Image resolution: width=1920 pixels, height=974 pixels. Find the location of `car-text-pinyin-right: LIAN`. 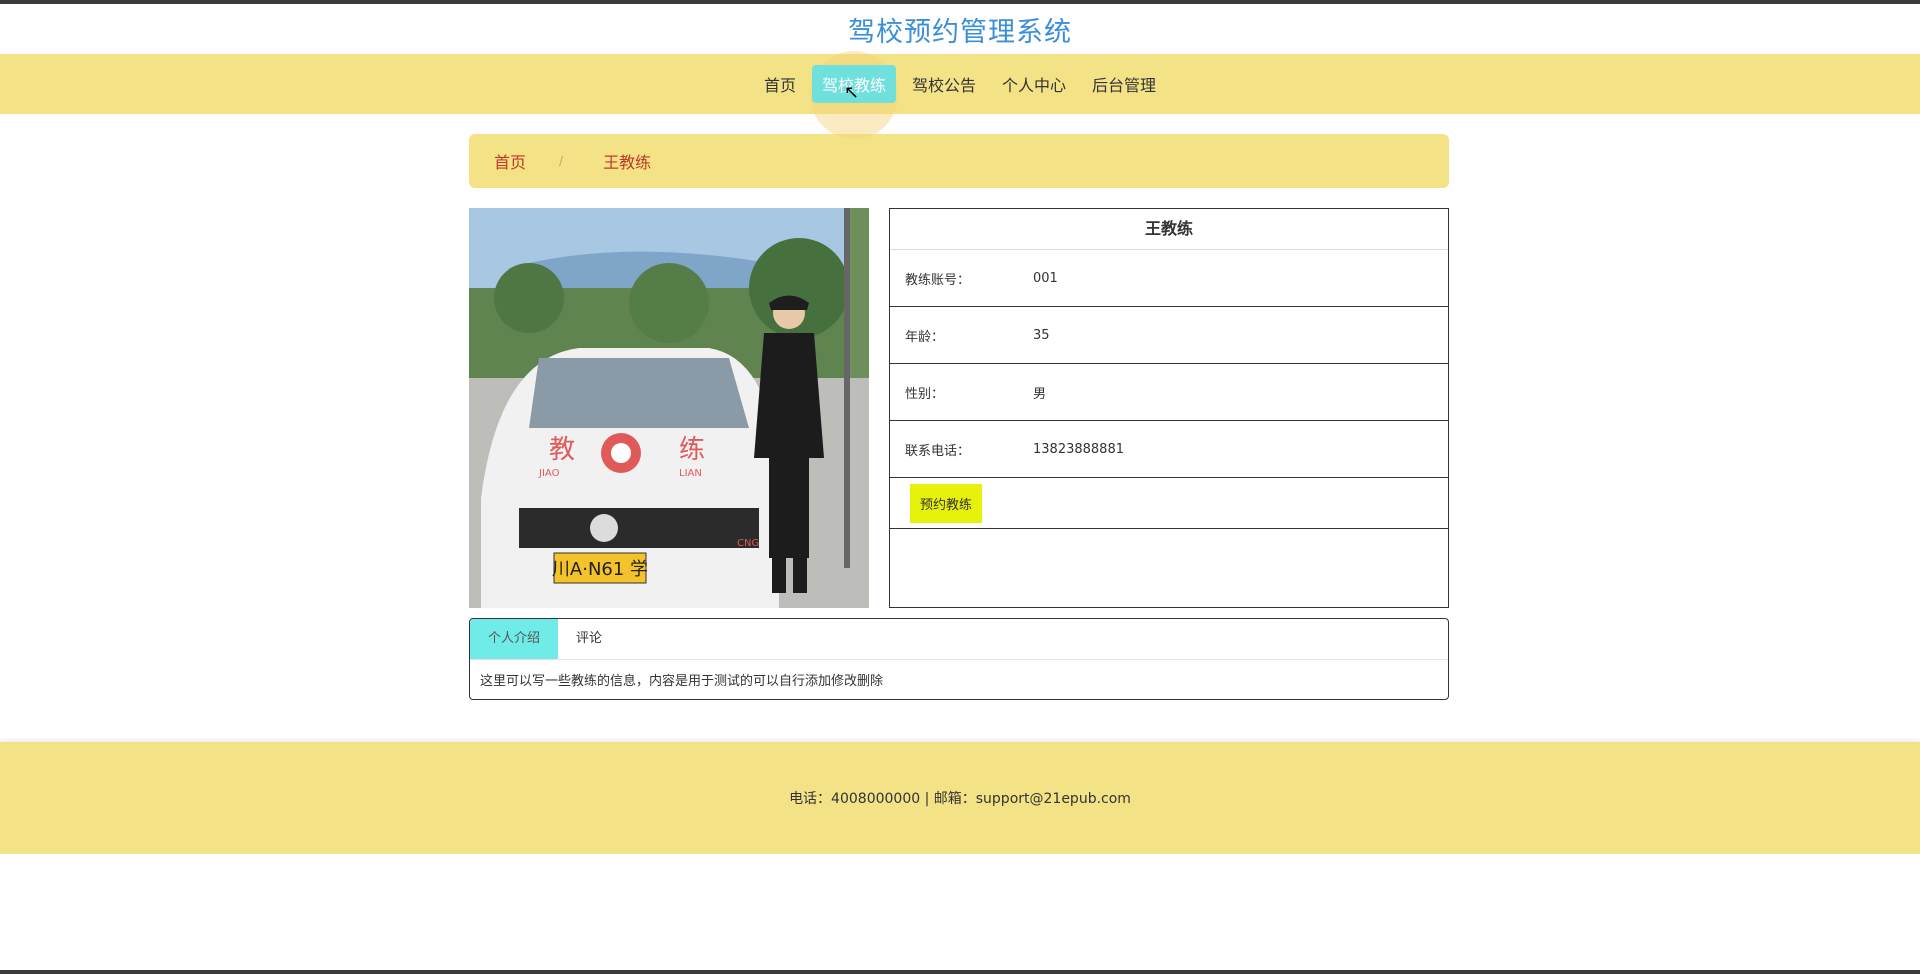

car-text-pinyin-right: LIAN is located at coordinates (690, 473).